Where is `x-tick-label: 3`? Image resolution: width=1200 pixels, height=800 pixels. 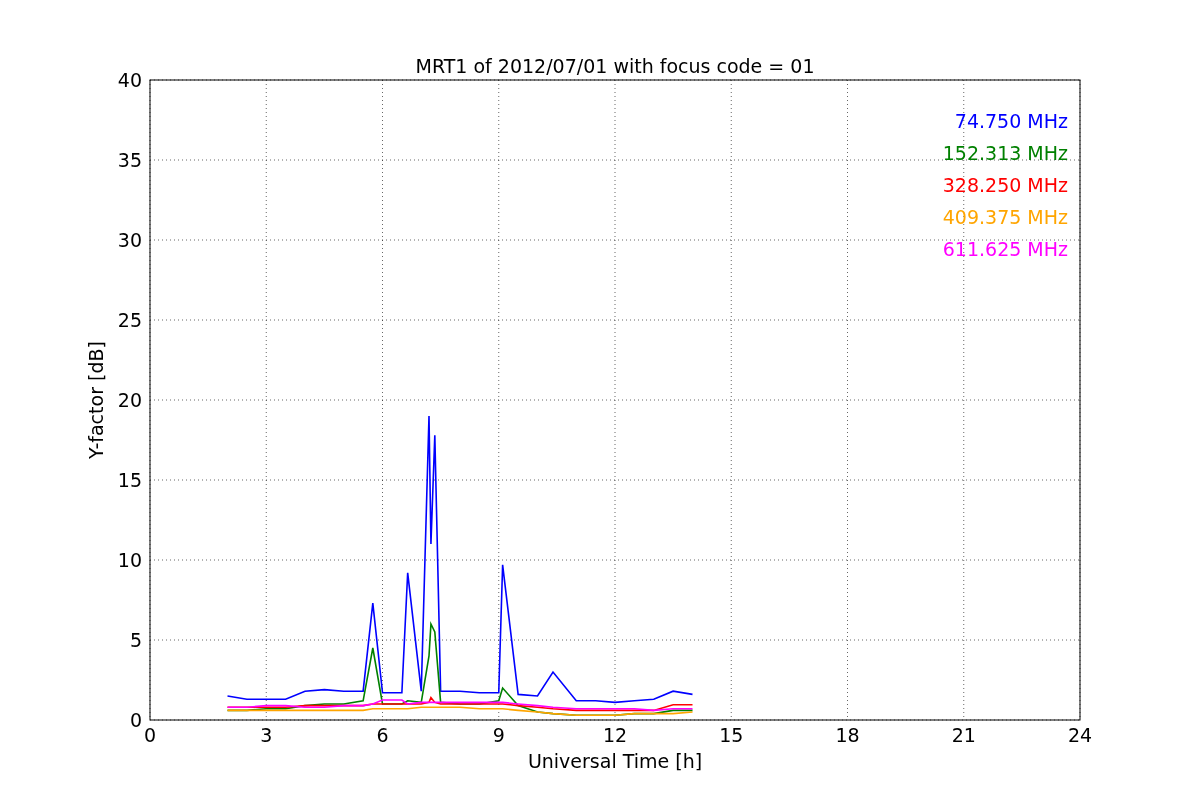
x-tick-label: 3 is located at coordinates (266, 735).